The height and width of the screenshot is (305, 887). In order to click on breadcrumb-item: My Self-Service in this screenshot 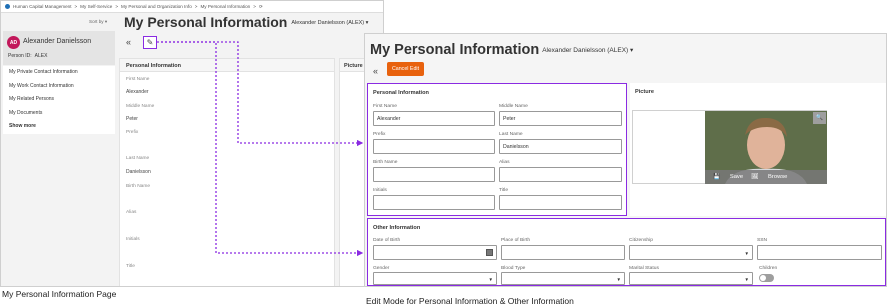, I will do `click(96, 6)`.